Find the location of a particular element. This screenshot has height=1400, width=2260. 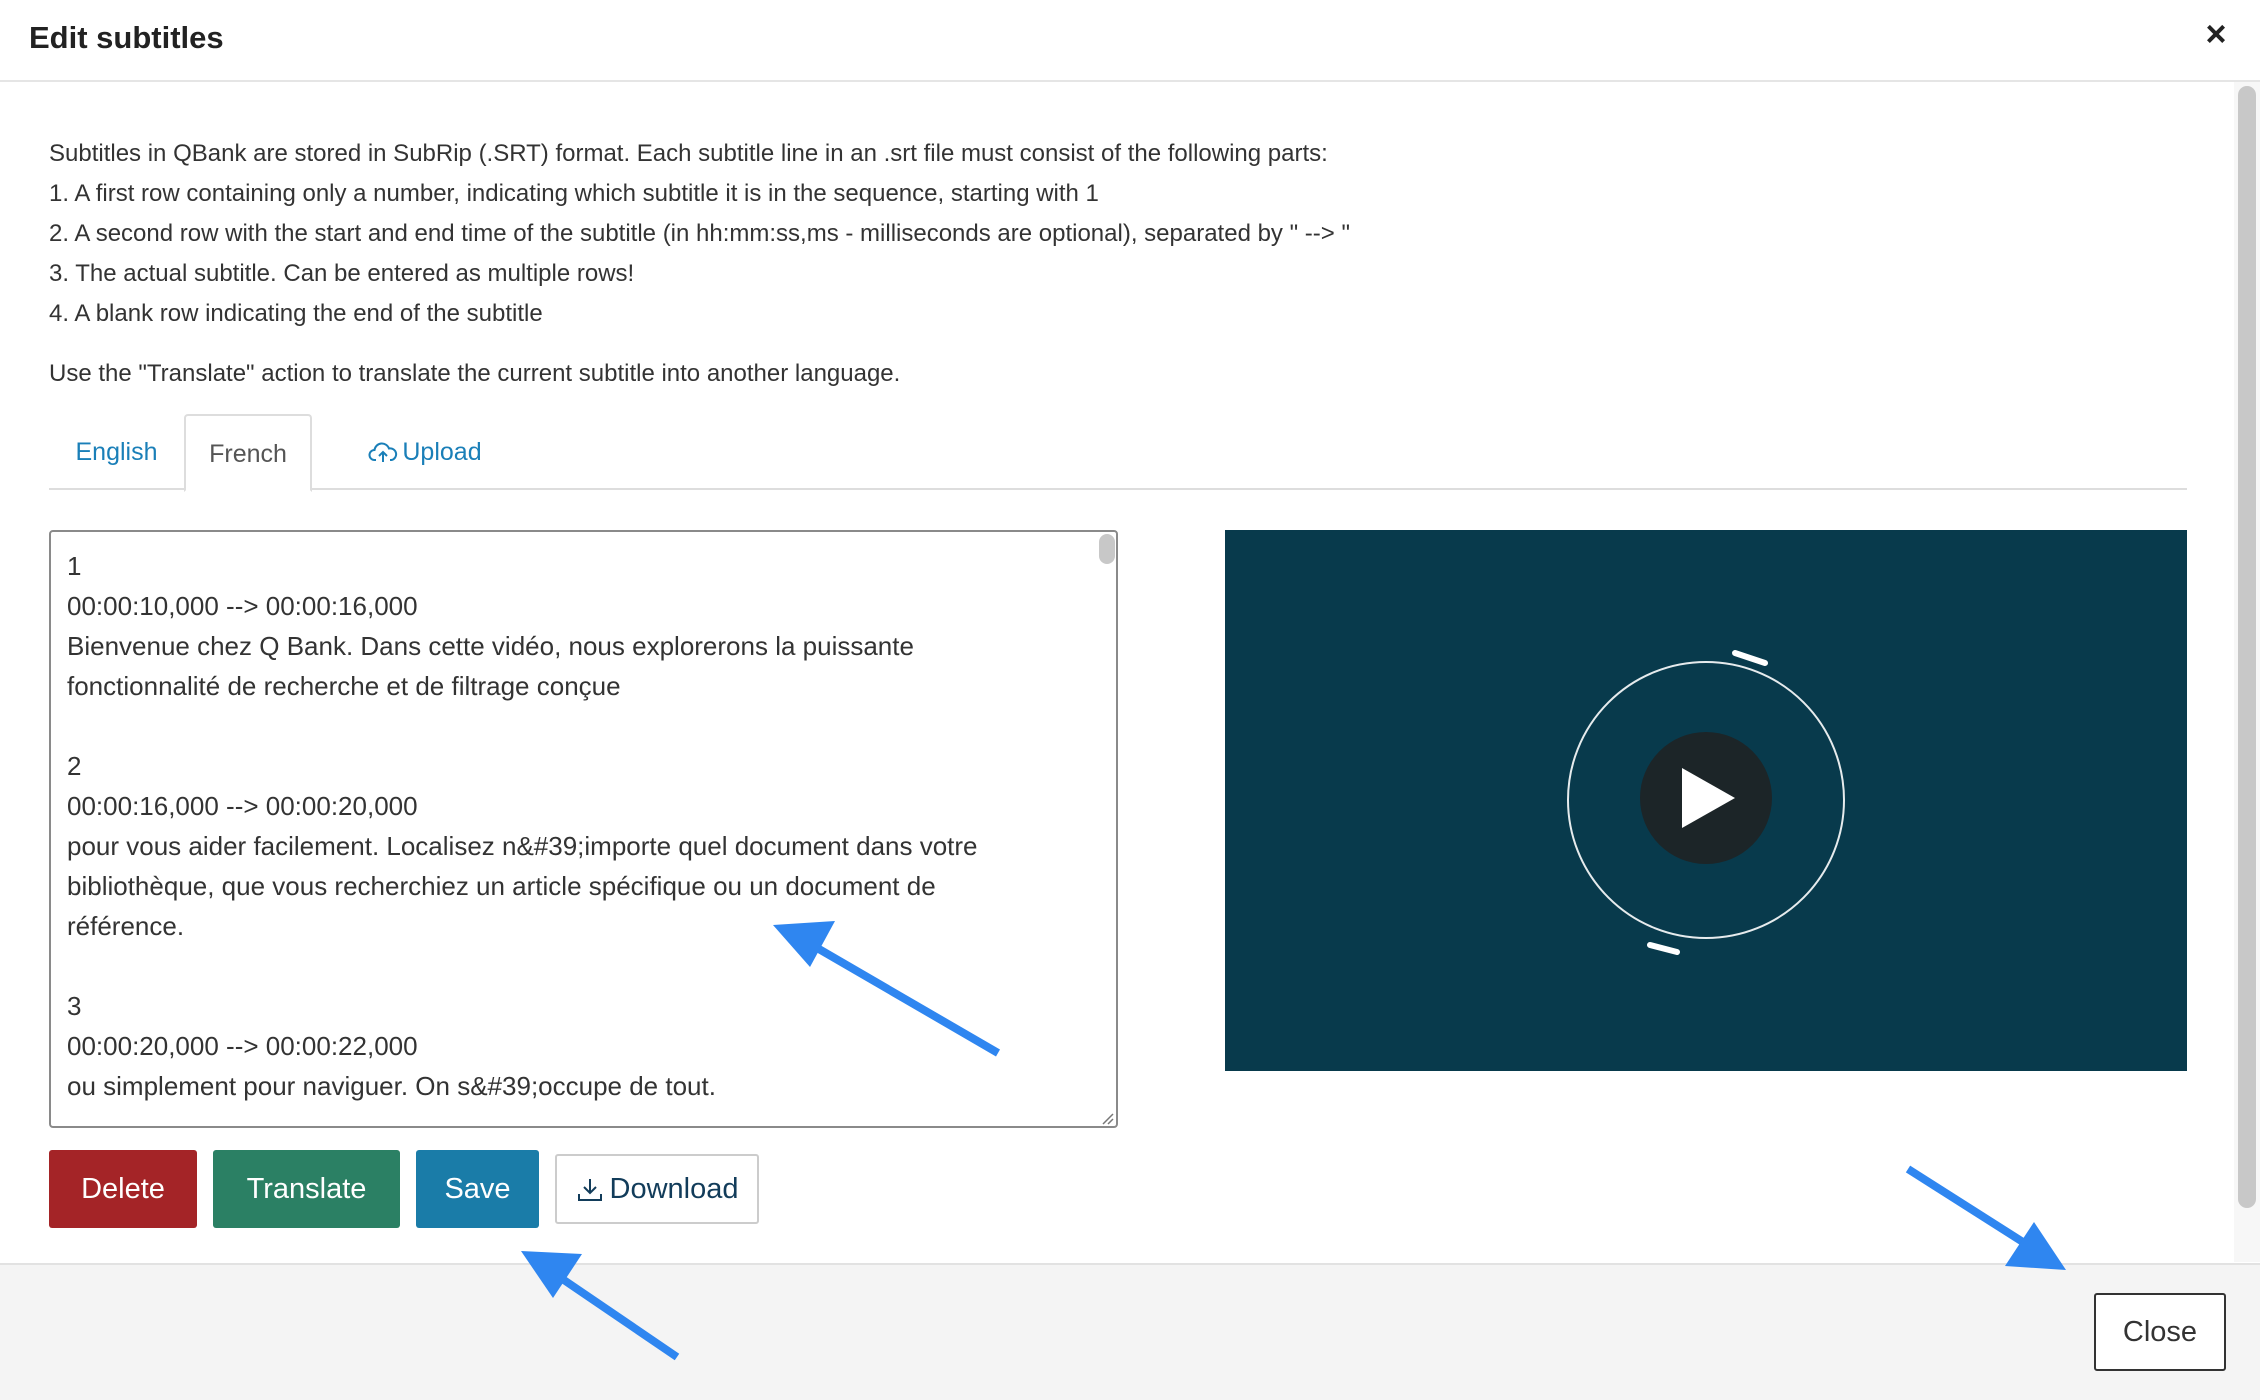

annotation-arrow is located at coordinates (1985, 1217).